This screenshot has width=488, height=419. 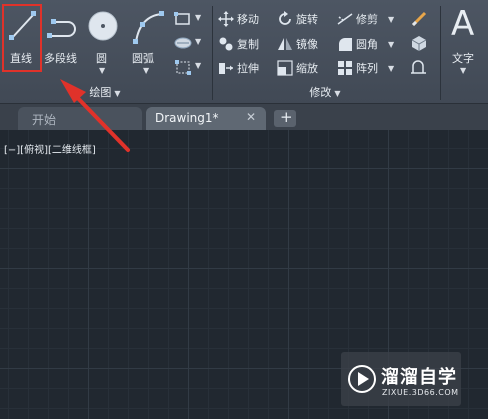 What do you see at coordinates (419, 43) in the screenshot?
I see `explode-icon` at bounding box center [419, 43].